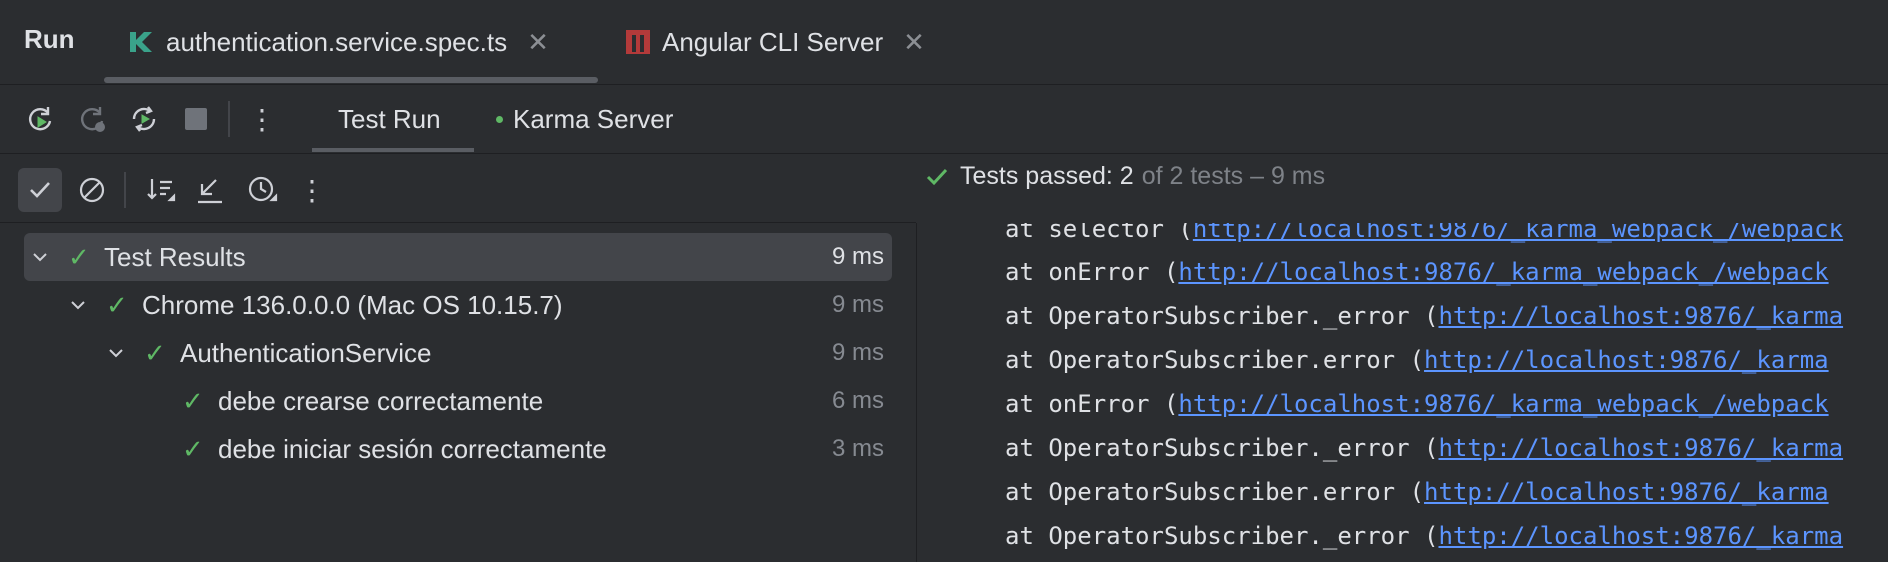 The height and width of the screenshot is (562, 1888). What do you see at coordinates (458, 188) in the screenshot?
I see `test-filter-bar: ⋮` at bounding box center [458, 188].